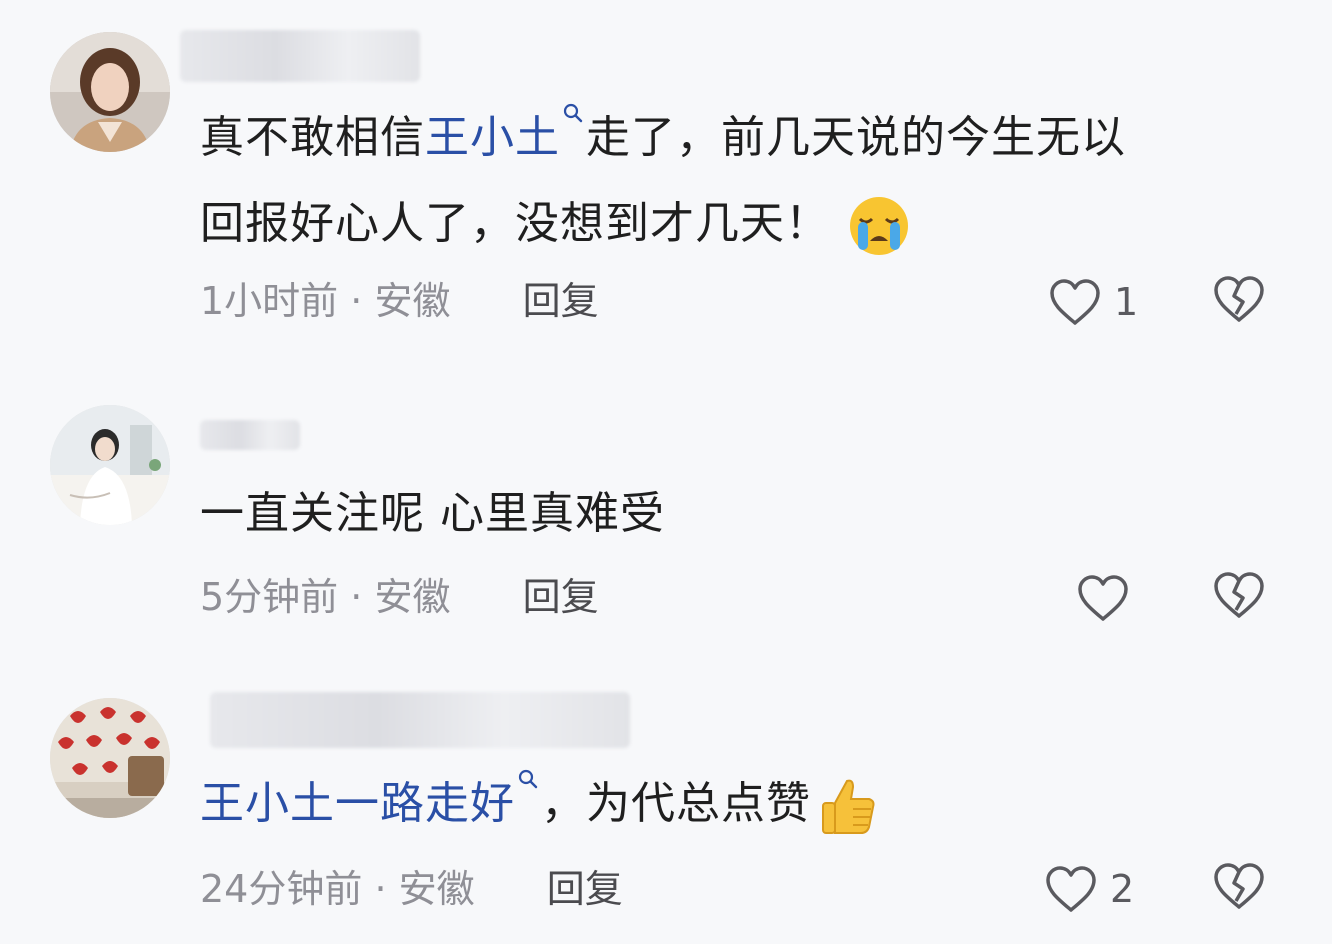  What do you see at coordinates (492, 137) in the screenshot?
I see `topic-link: 王小土` at bounding box center [492, 137].